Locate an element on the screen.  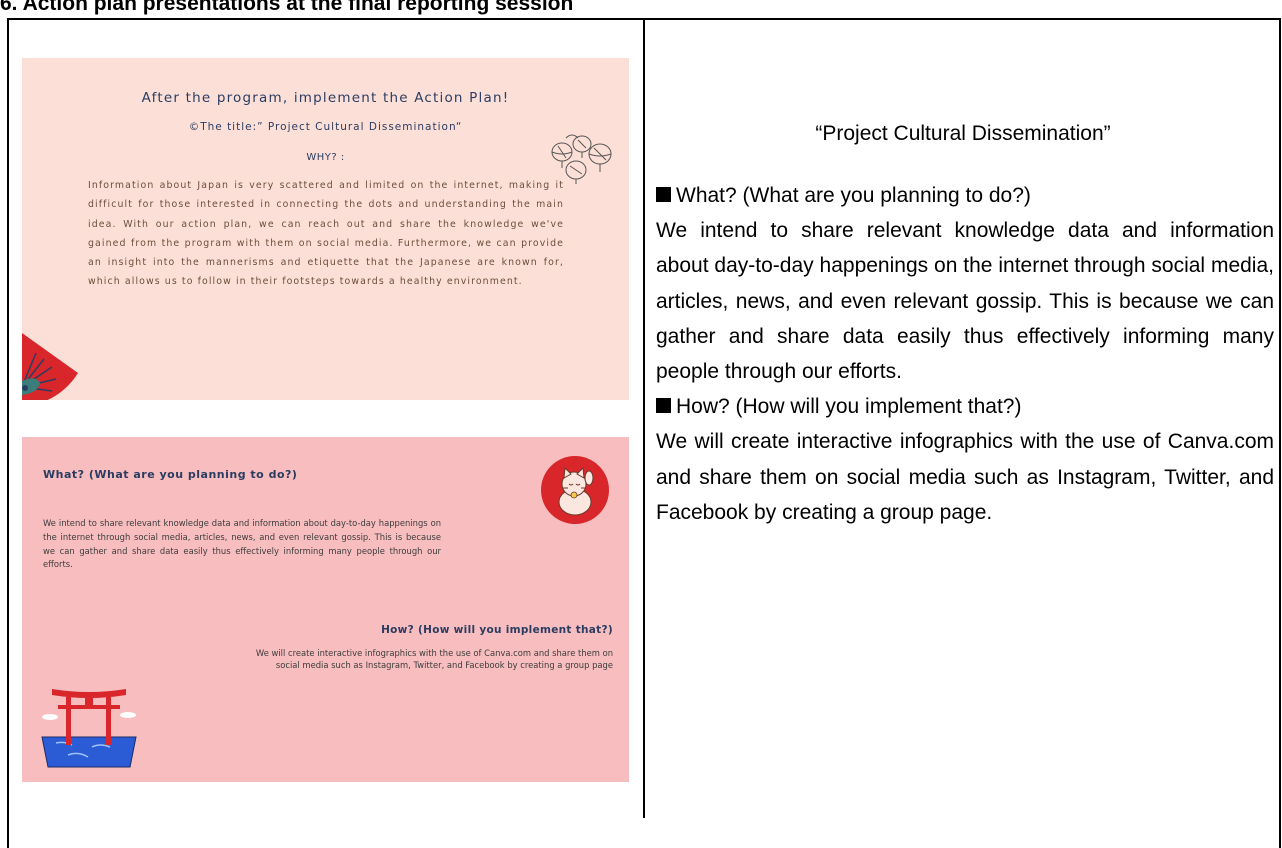
how-heading-line: How? (How will you implement that?) is located at coordinates (965, 406).